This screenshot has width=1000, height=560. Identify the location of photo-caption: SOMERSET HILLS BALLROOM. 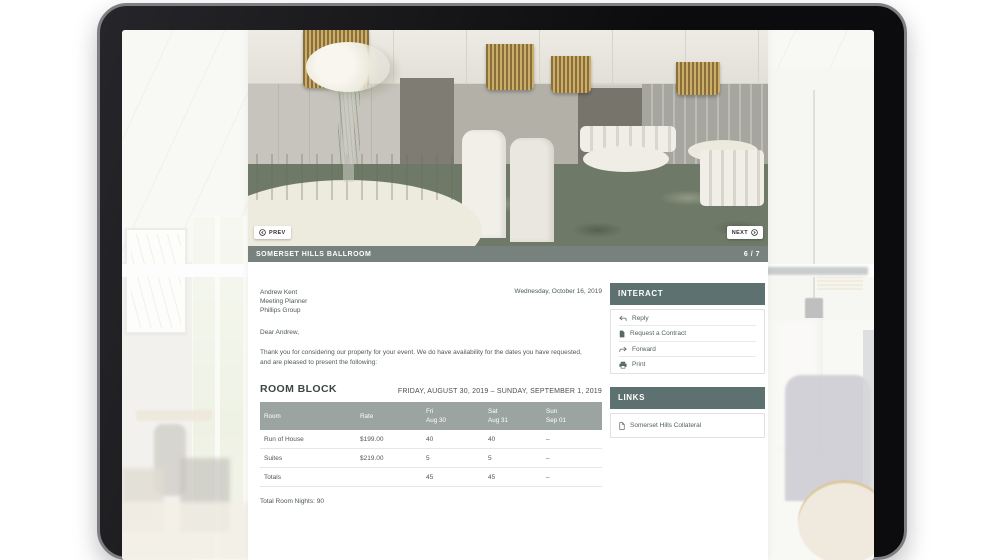
(314, 254).